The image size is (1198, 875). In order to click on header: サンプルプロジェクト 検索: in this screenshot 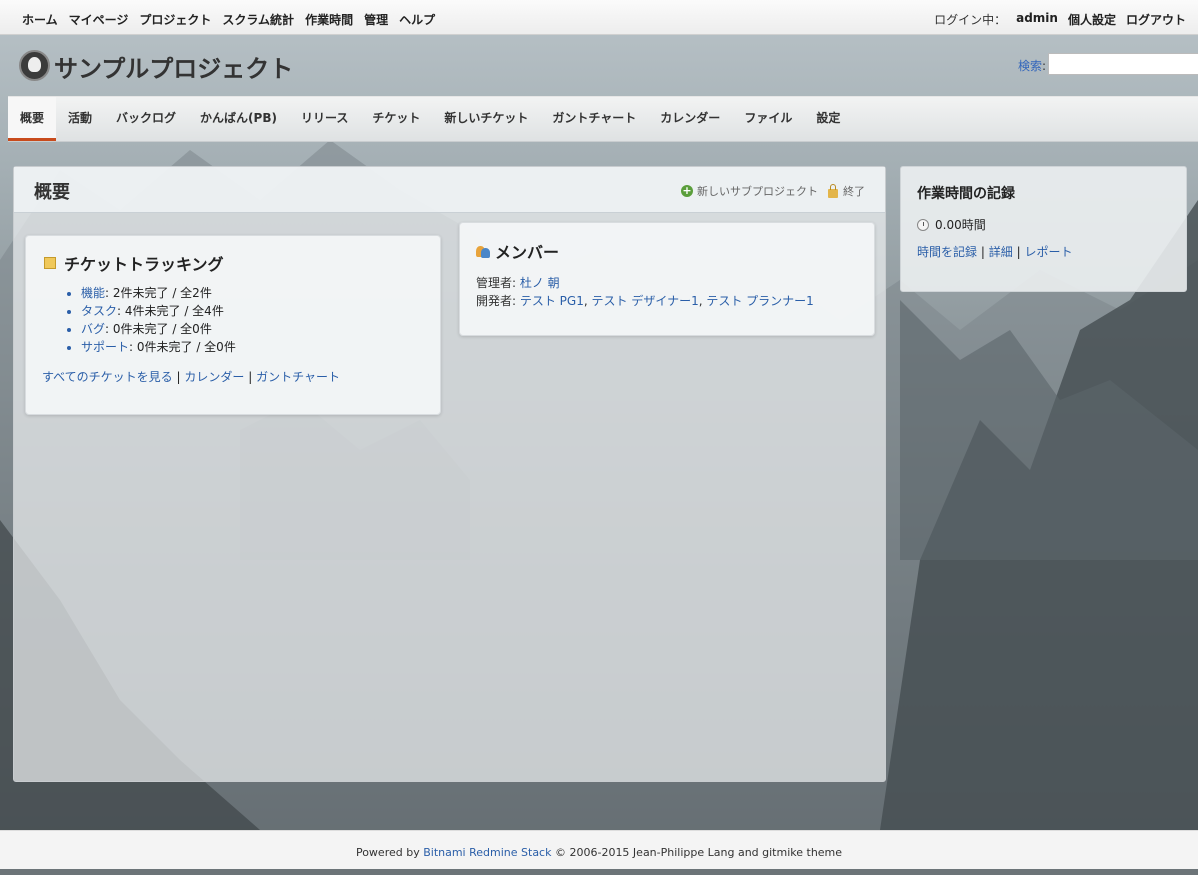, I will do `click(599, 65)`.